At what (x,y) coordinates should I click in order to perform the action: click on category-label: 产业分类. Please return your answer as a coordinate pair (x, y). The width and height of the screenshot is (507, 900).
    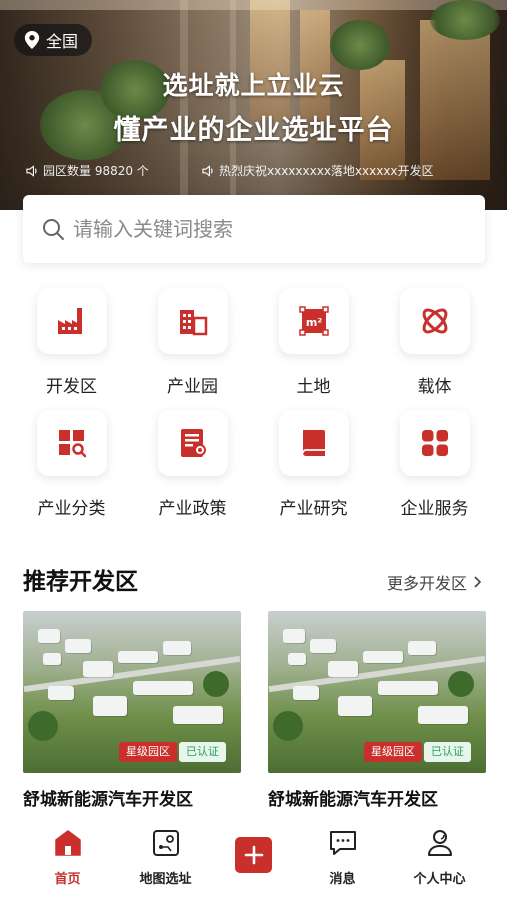
    Looking at the image, I should click on (71, 509).